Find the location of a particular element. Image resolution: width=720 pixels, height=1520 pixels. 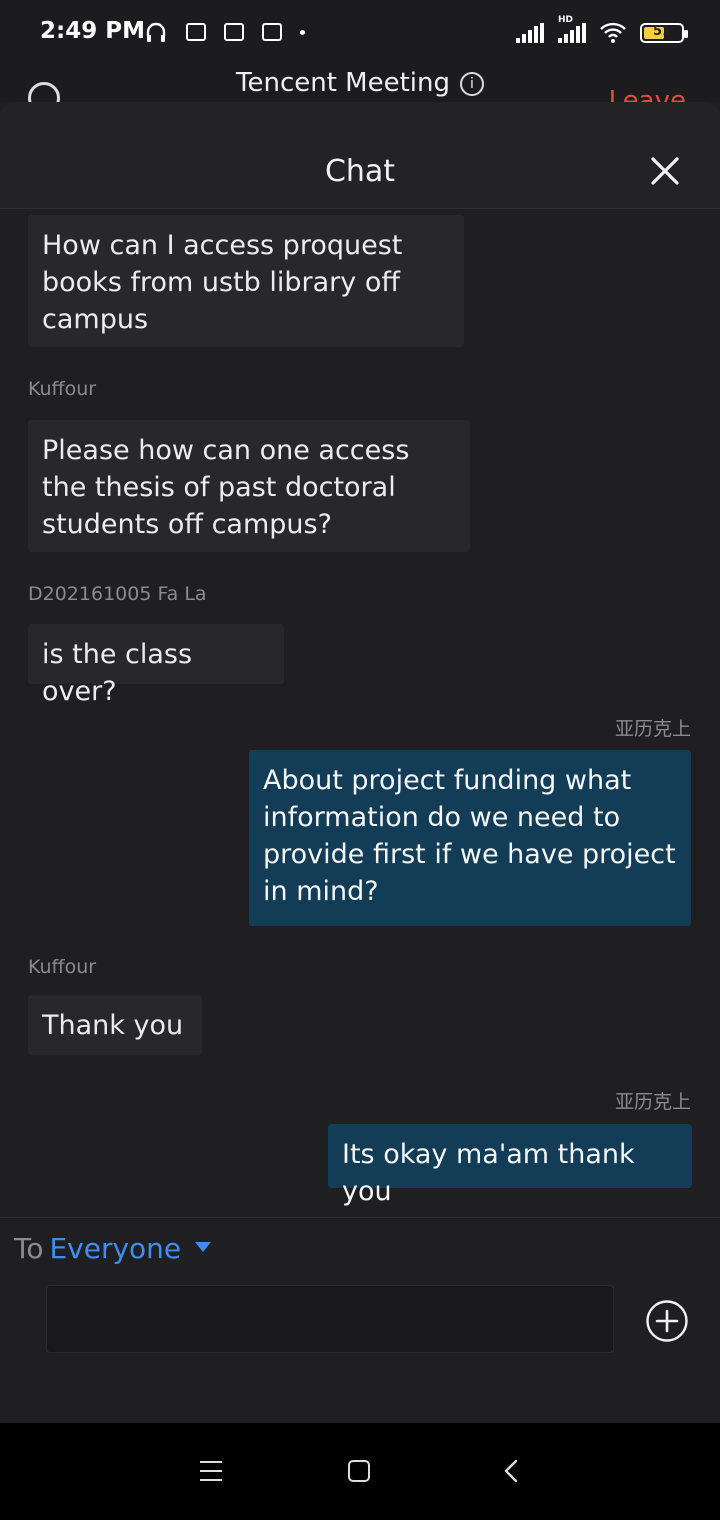

wifi-icon is located at coordinates (613, 32).